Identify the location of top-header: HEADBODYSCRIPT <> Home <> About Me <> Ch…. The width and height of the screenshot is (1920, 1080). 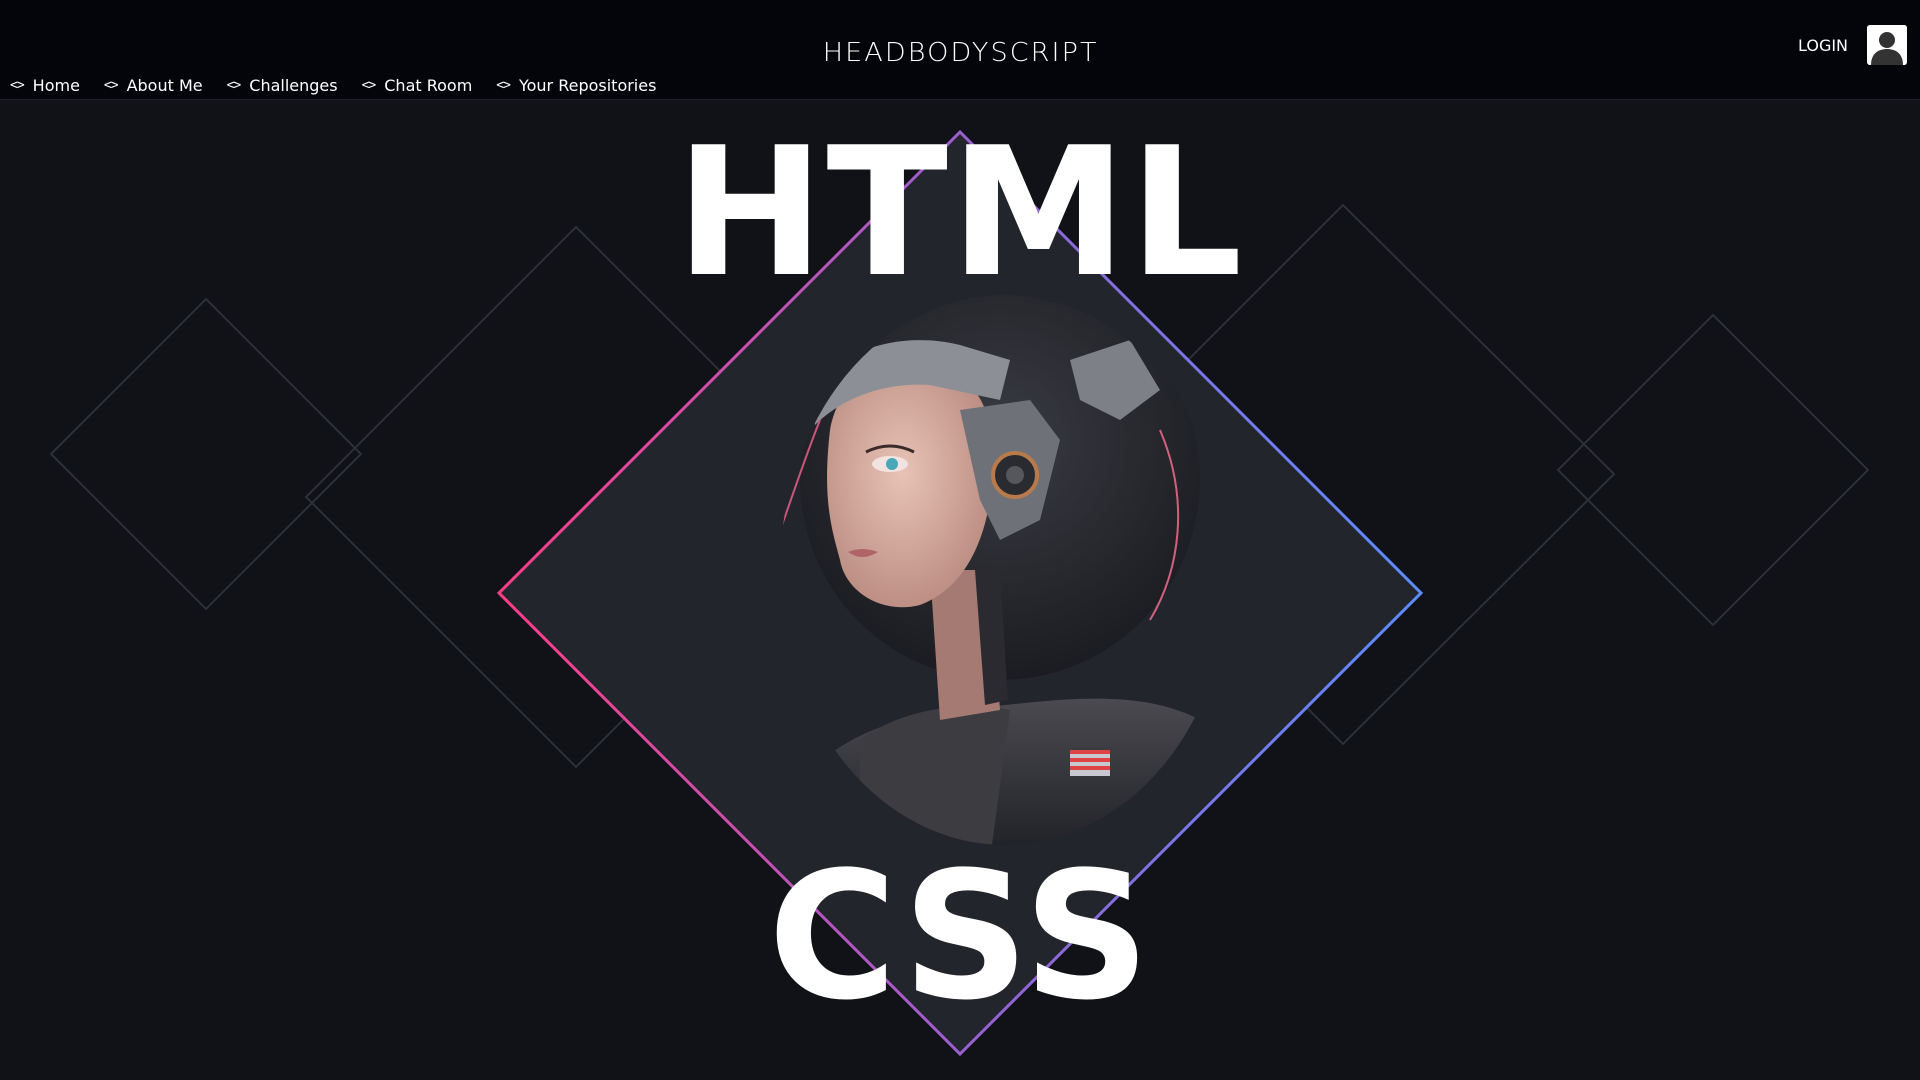
(960, 50).